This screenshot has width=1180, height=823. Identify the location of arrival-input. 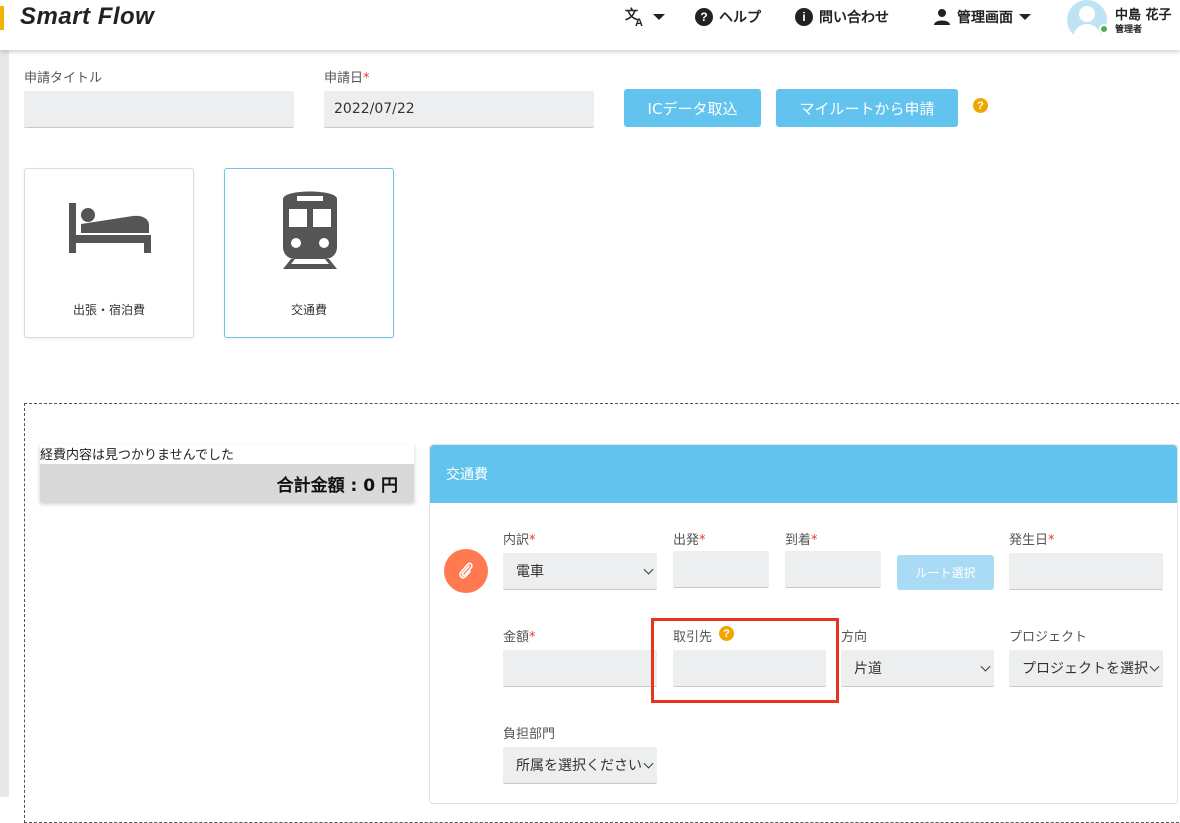
(833, 569).